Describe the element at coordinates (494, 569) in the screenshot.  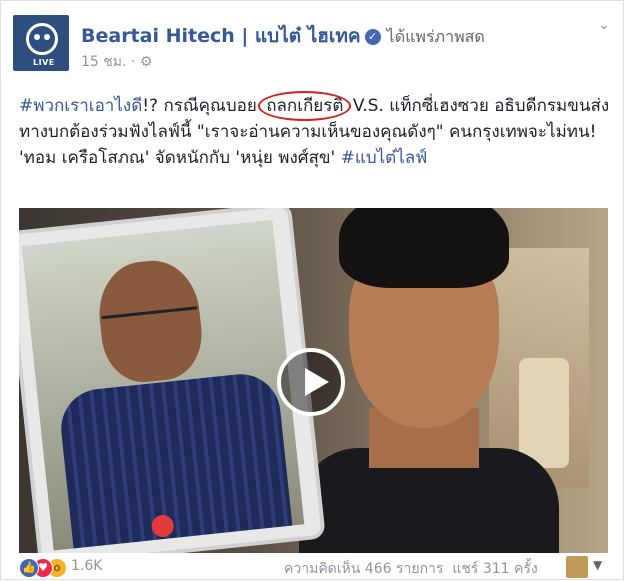
I see `share-count: แชร์ 311 ครั้ง` at that location.